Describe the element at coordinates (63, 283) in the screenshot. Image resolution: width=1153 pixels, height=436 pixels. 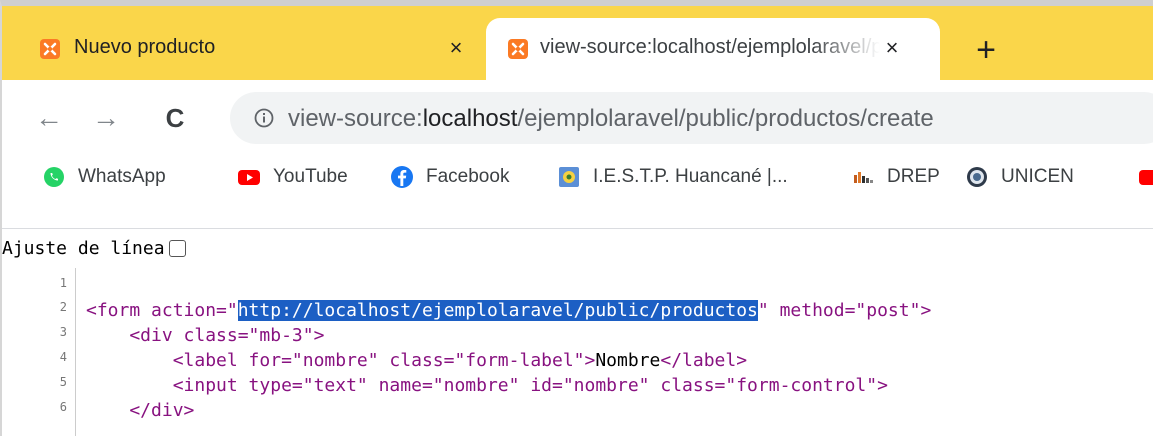
I see `line-number: 1` at that location.